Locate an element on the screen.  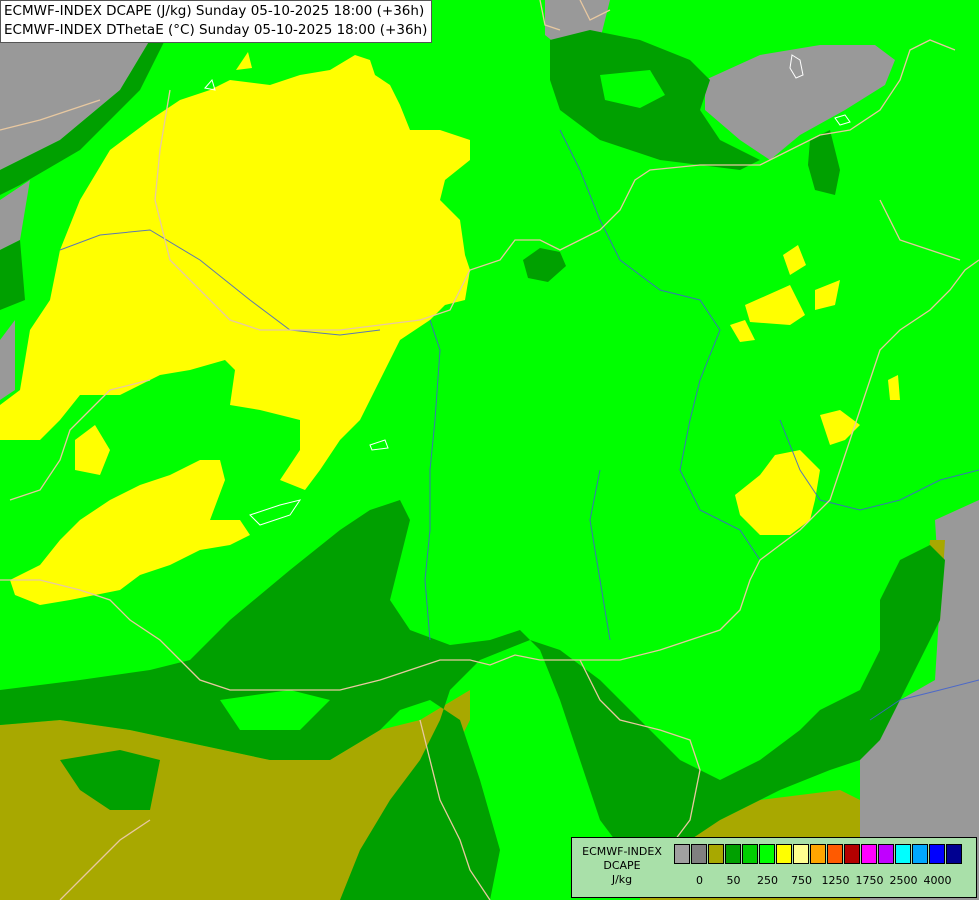
legend-title: ECMWF-INDEX DCAPE J/kg is located at coordinates (622, 866).